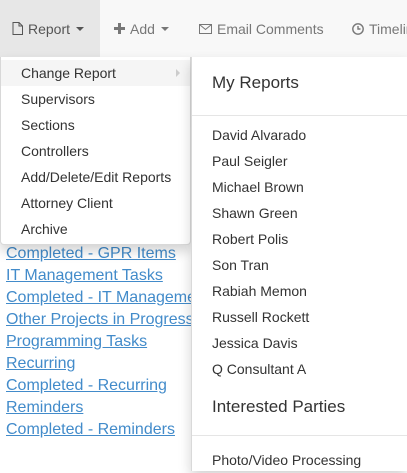 The width and height of the screenshot is (407, 473). Describe the element at coordinates (107, 298) in the screenshot. I see `report-link: Completed - IT Management` at that location.